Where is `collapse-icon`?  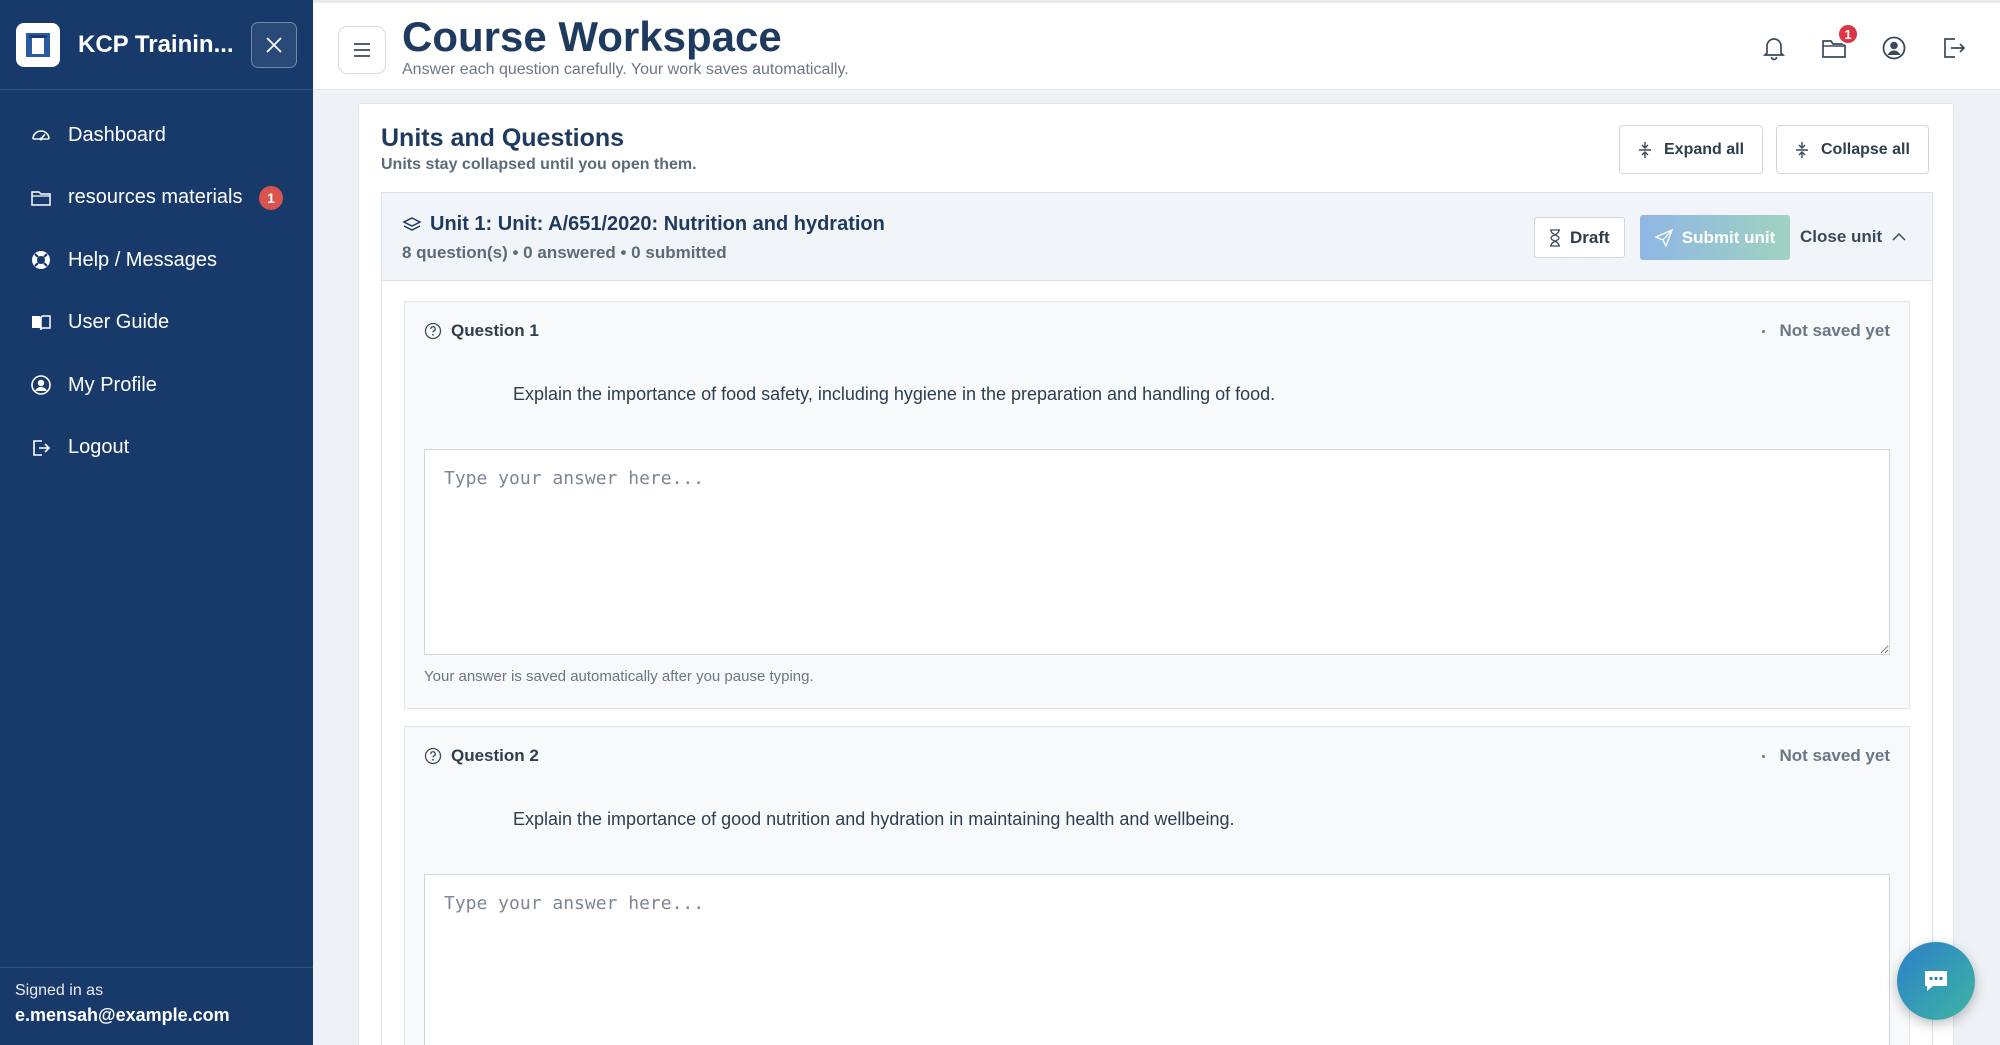 collapse-icon is located at coordinates (1802, 150).